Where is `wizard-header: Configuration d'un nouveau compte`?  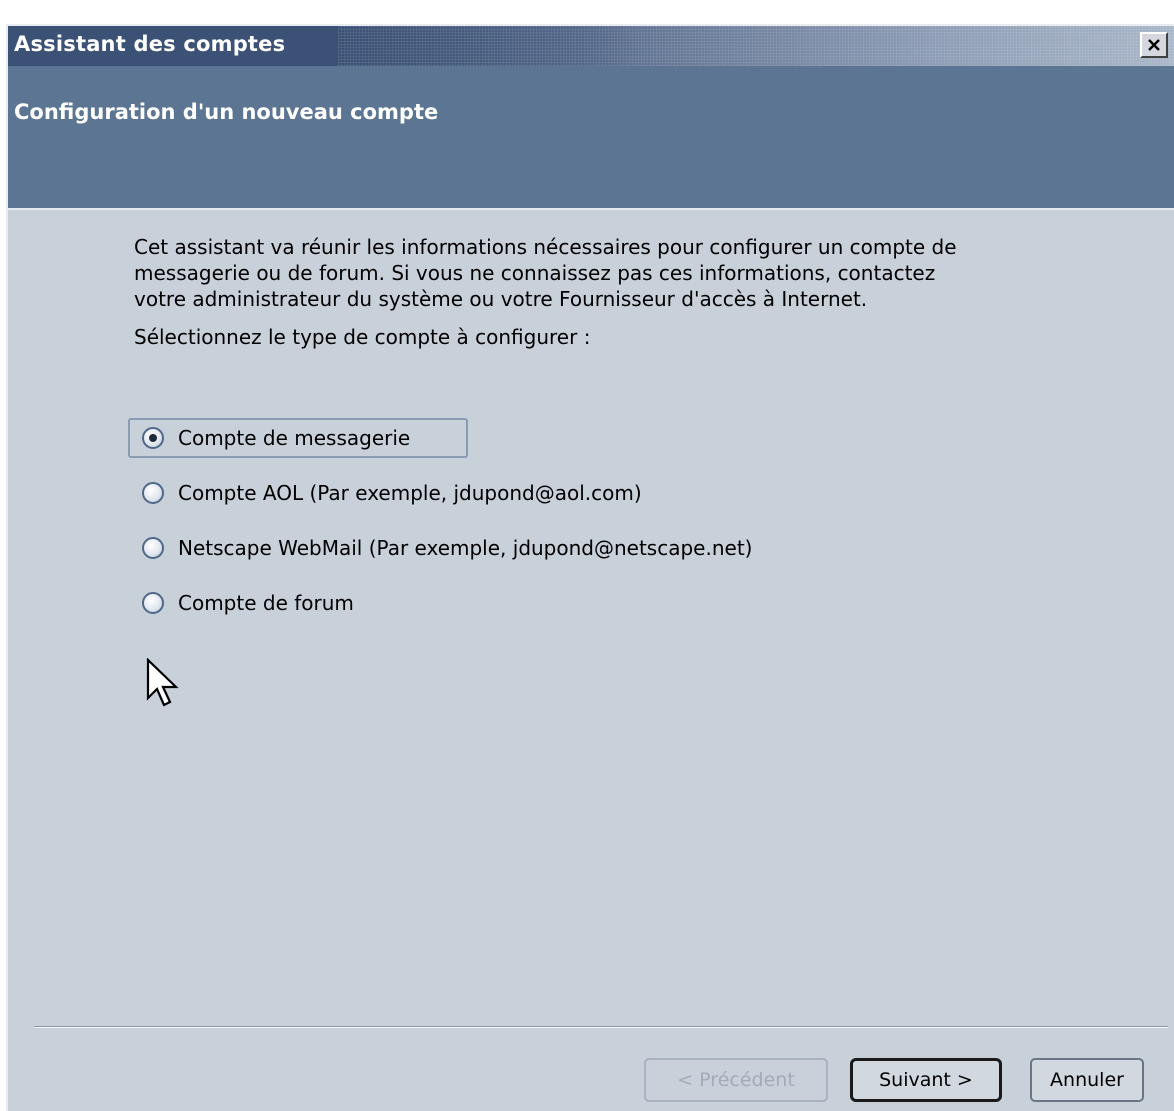
wizard-header: Configuration d'un nouveau compte is located at coordinates (591, 138).